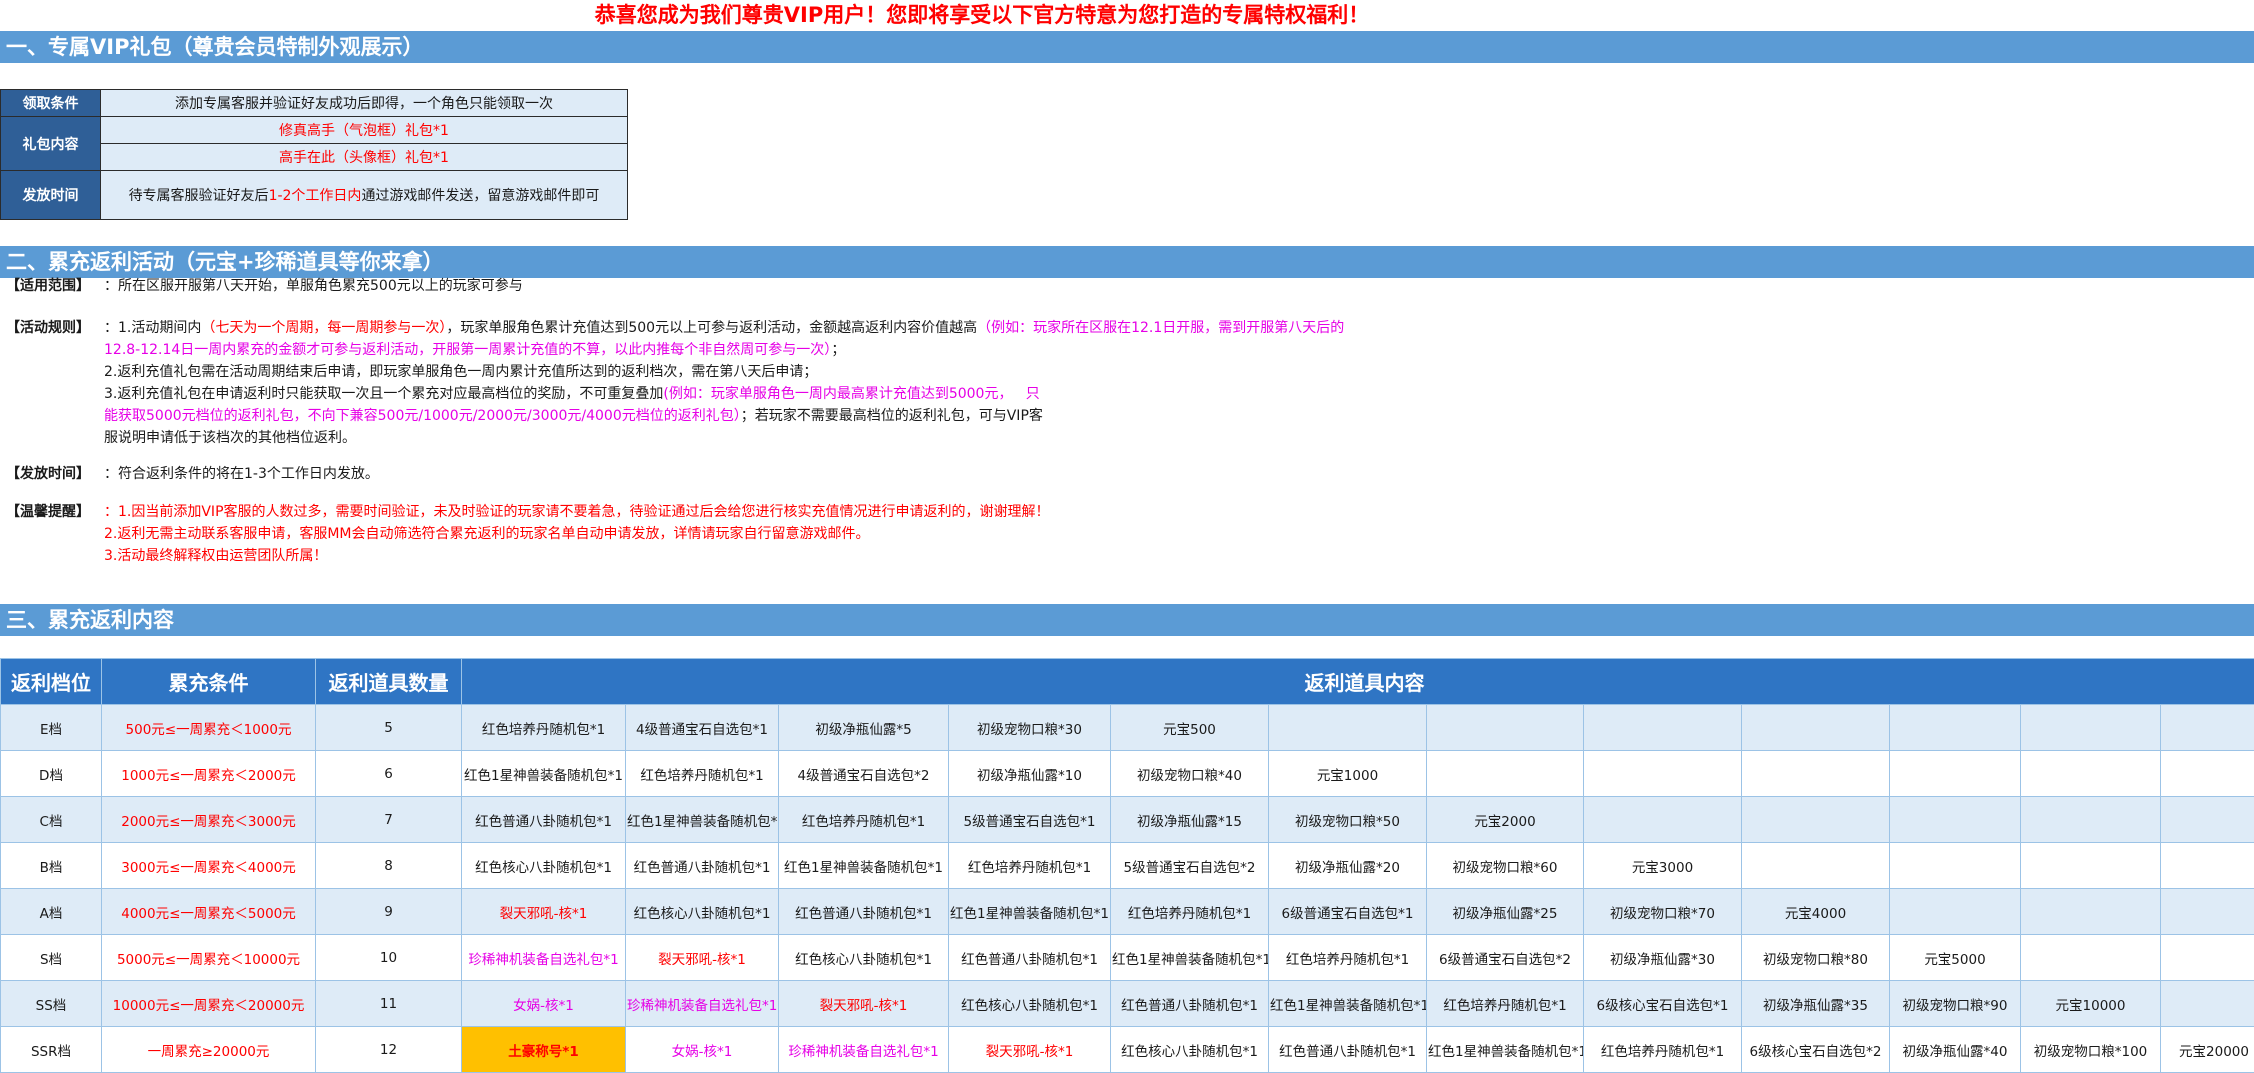 The height and width of the screenshot is (1073, 2254). What do you see at coordinates (725, 474) in the screenshot?
I see `issue-row: 【发放时间】 ：符合返利条件的将在1-3个工作日内发放。` at bounding box center [725, 474].